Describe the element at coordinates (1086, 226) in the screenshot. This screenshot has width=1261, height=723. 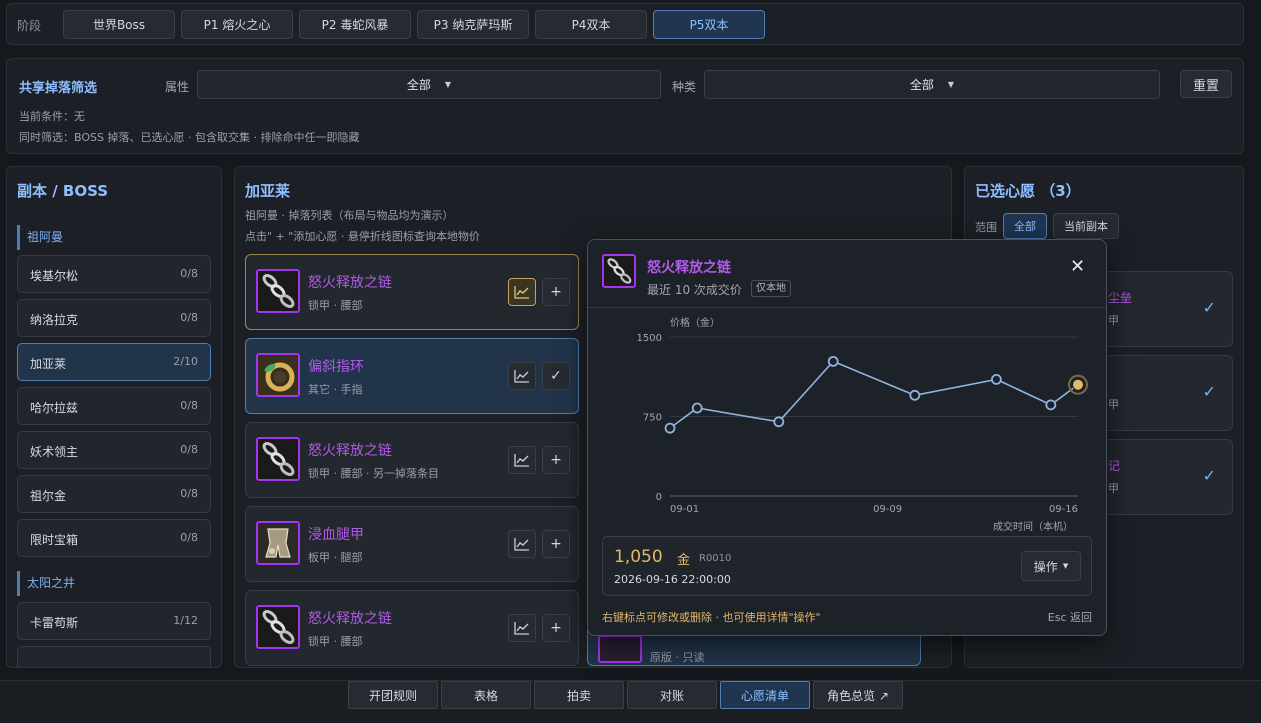
I see `scope-current-button: 当前副本` at that location.